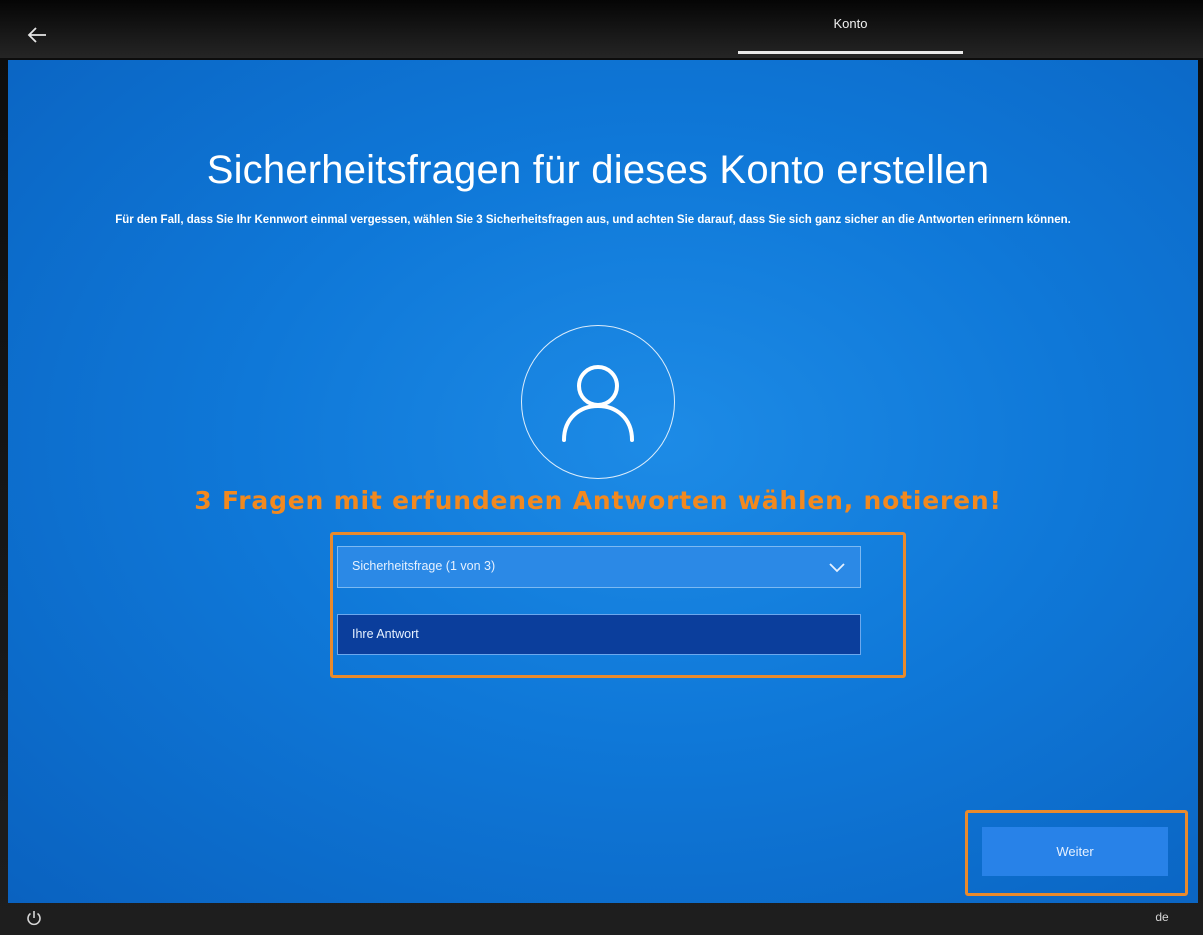 The image size is (1203, 935). I want to click on answer-placeholder: Ihre Antwort, so click(385, 634).